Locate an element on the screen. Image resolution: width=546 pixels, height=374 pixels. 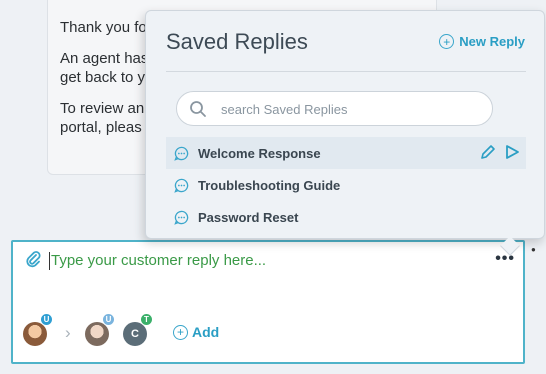
divider is located at coordinates (346, 71).